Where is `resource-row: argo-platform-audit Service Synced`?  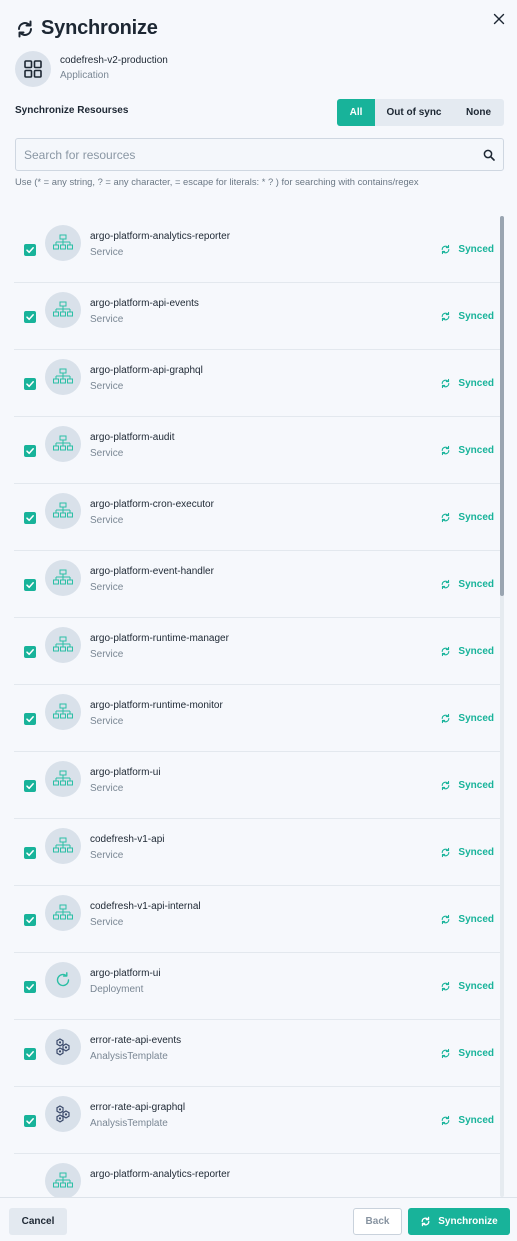 resource-row: argo-platform-audit Service Synced is located at coordinates (257, 450).